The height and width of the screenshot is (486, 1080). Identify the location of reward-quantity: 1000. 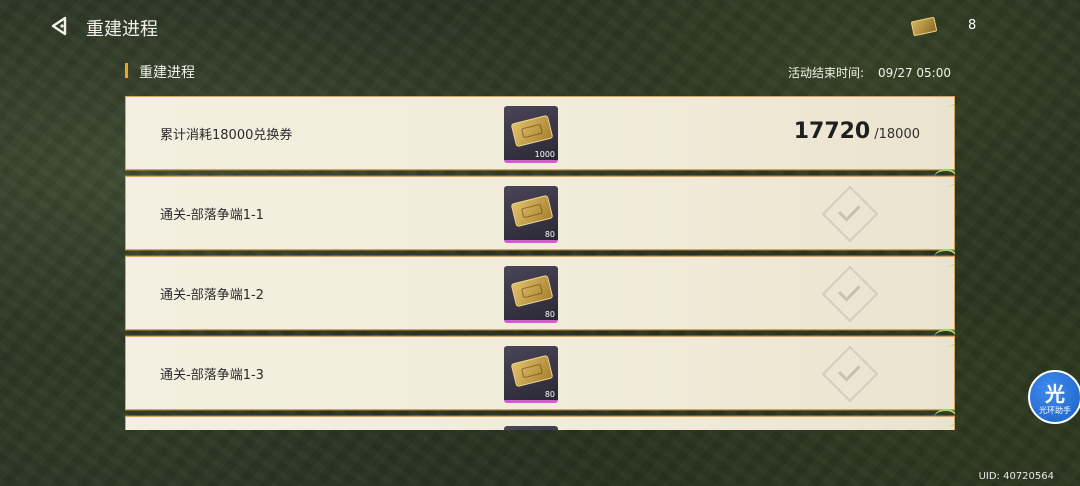
(544, 154).